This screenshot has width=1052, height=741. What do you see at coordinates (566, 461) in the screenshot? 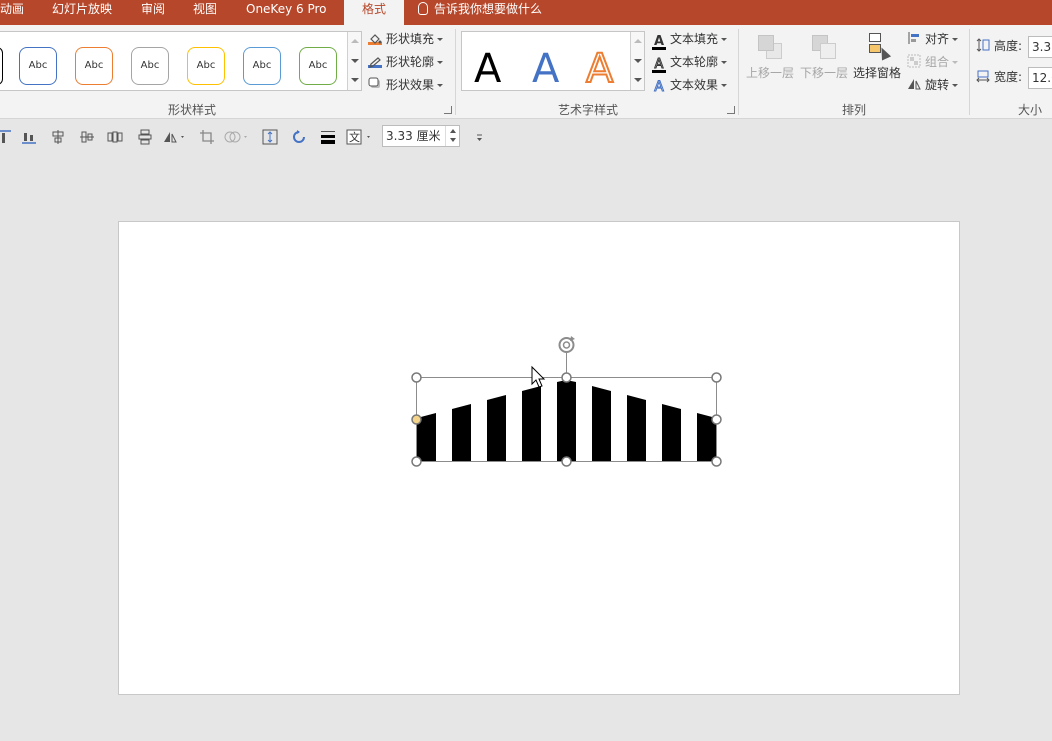
I see `resize-handle-s` at bounding box center [566, 461].